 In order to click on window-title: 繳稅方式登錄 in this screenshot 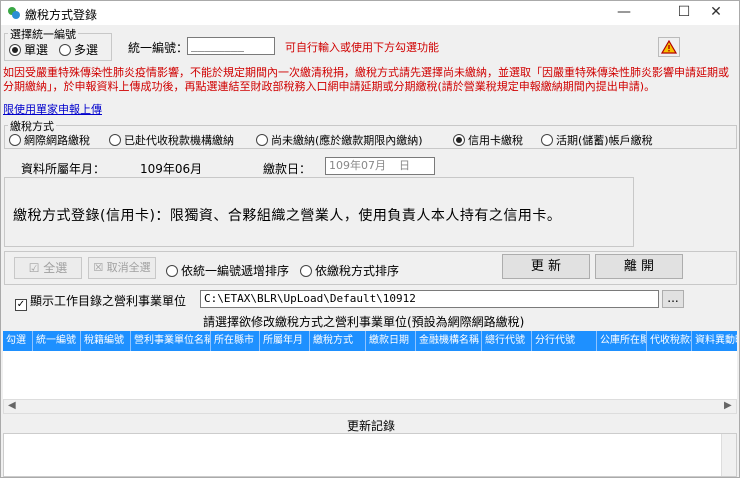, I will do `click(61, 15)`.